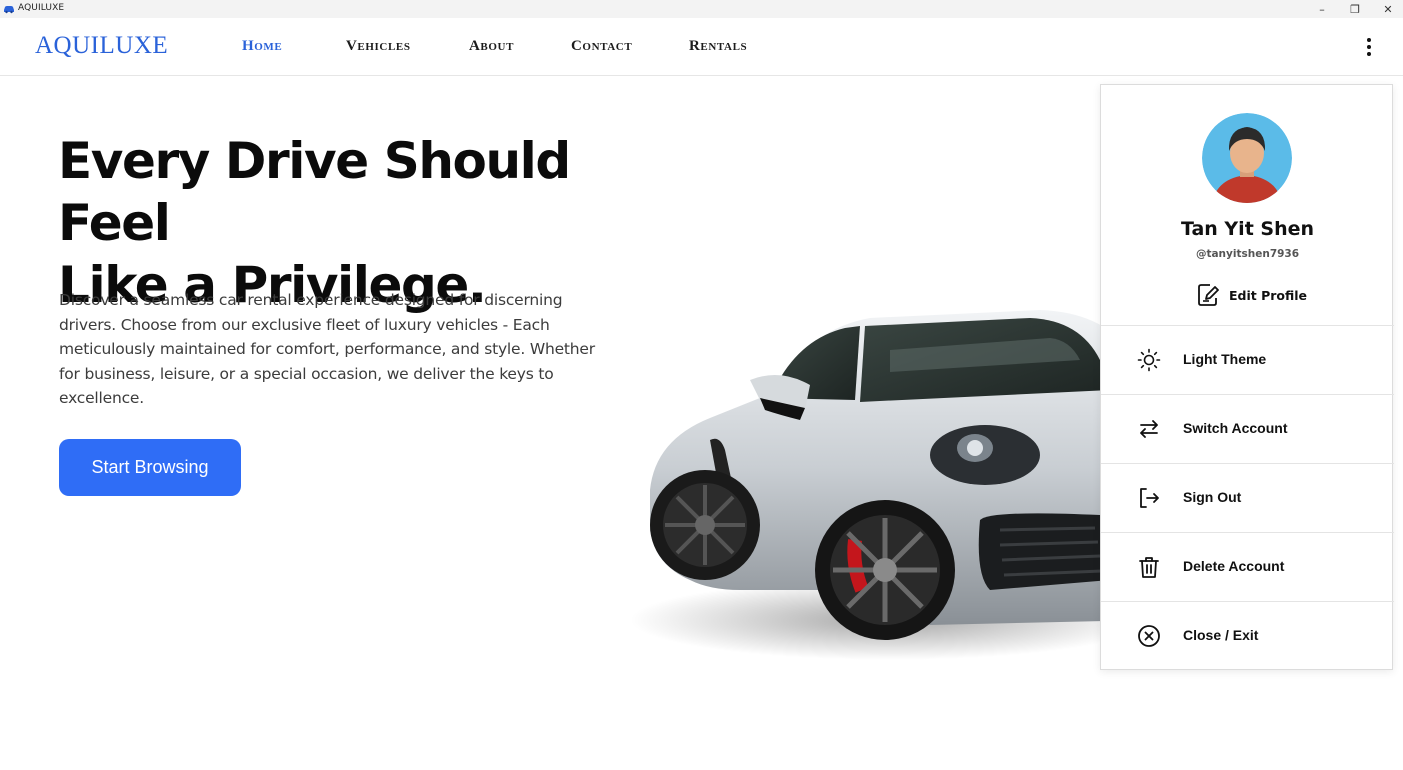 The width and height of the screenshot is (1403, 770). What do you see at coordinates (701, 9) in the screenshot?
I see `window-titlebar: AQUILUXE – ❐ ✕` at bounding box center [701, 9].